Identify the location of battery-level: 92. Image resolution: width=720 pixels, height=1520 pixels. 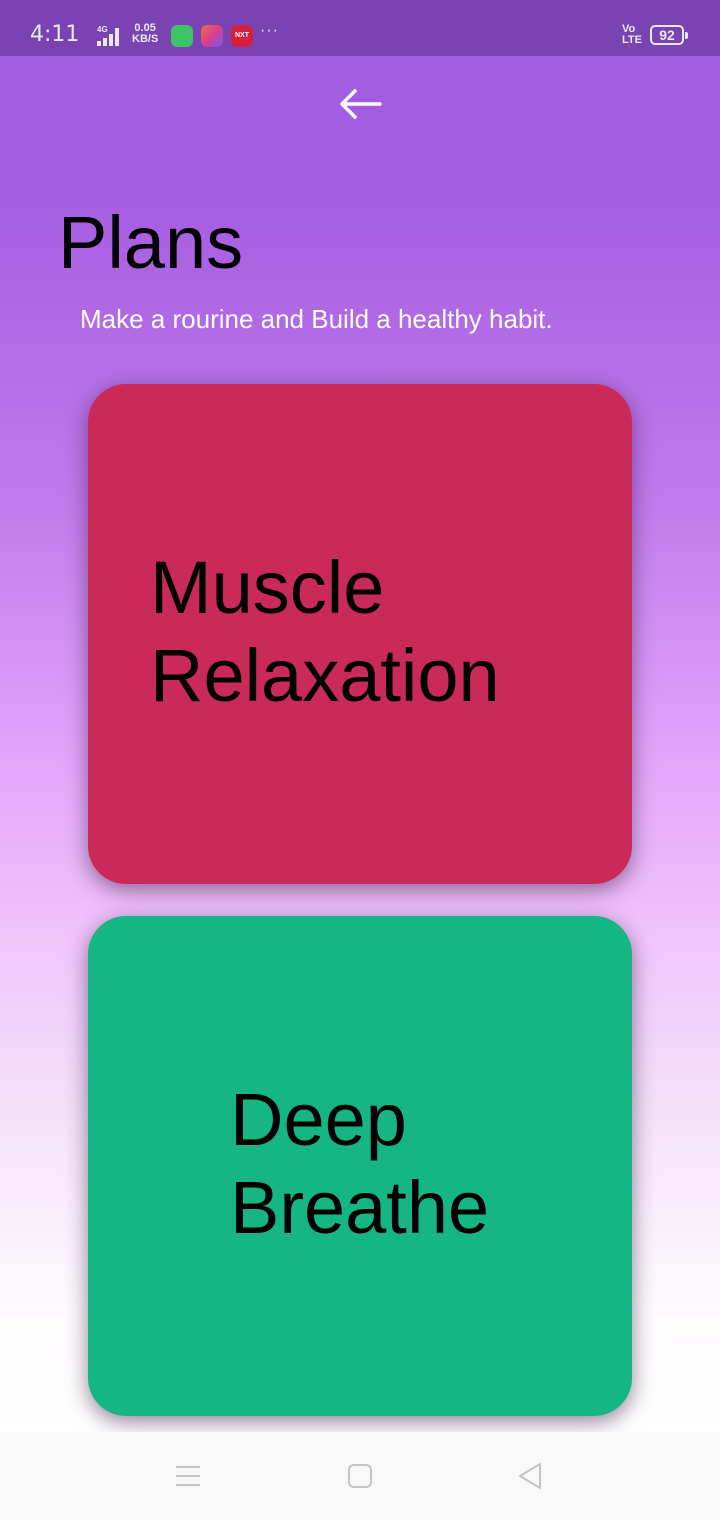
(667, 35).